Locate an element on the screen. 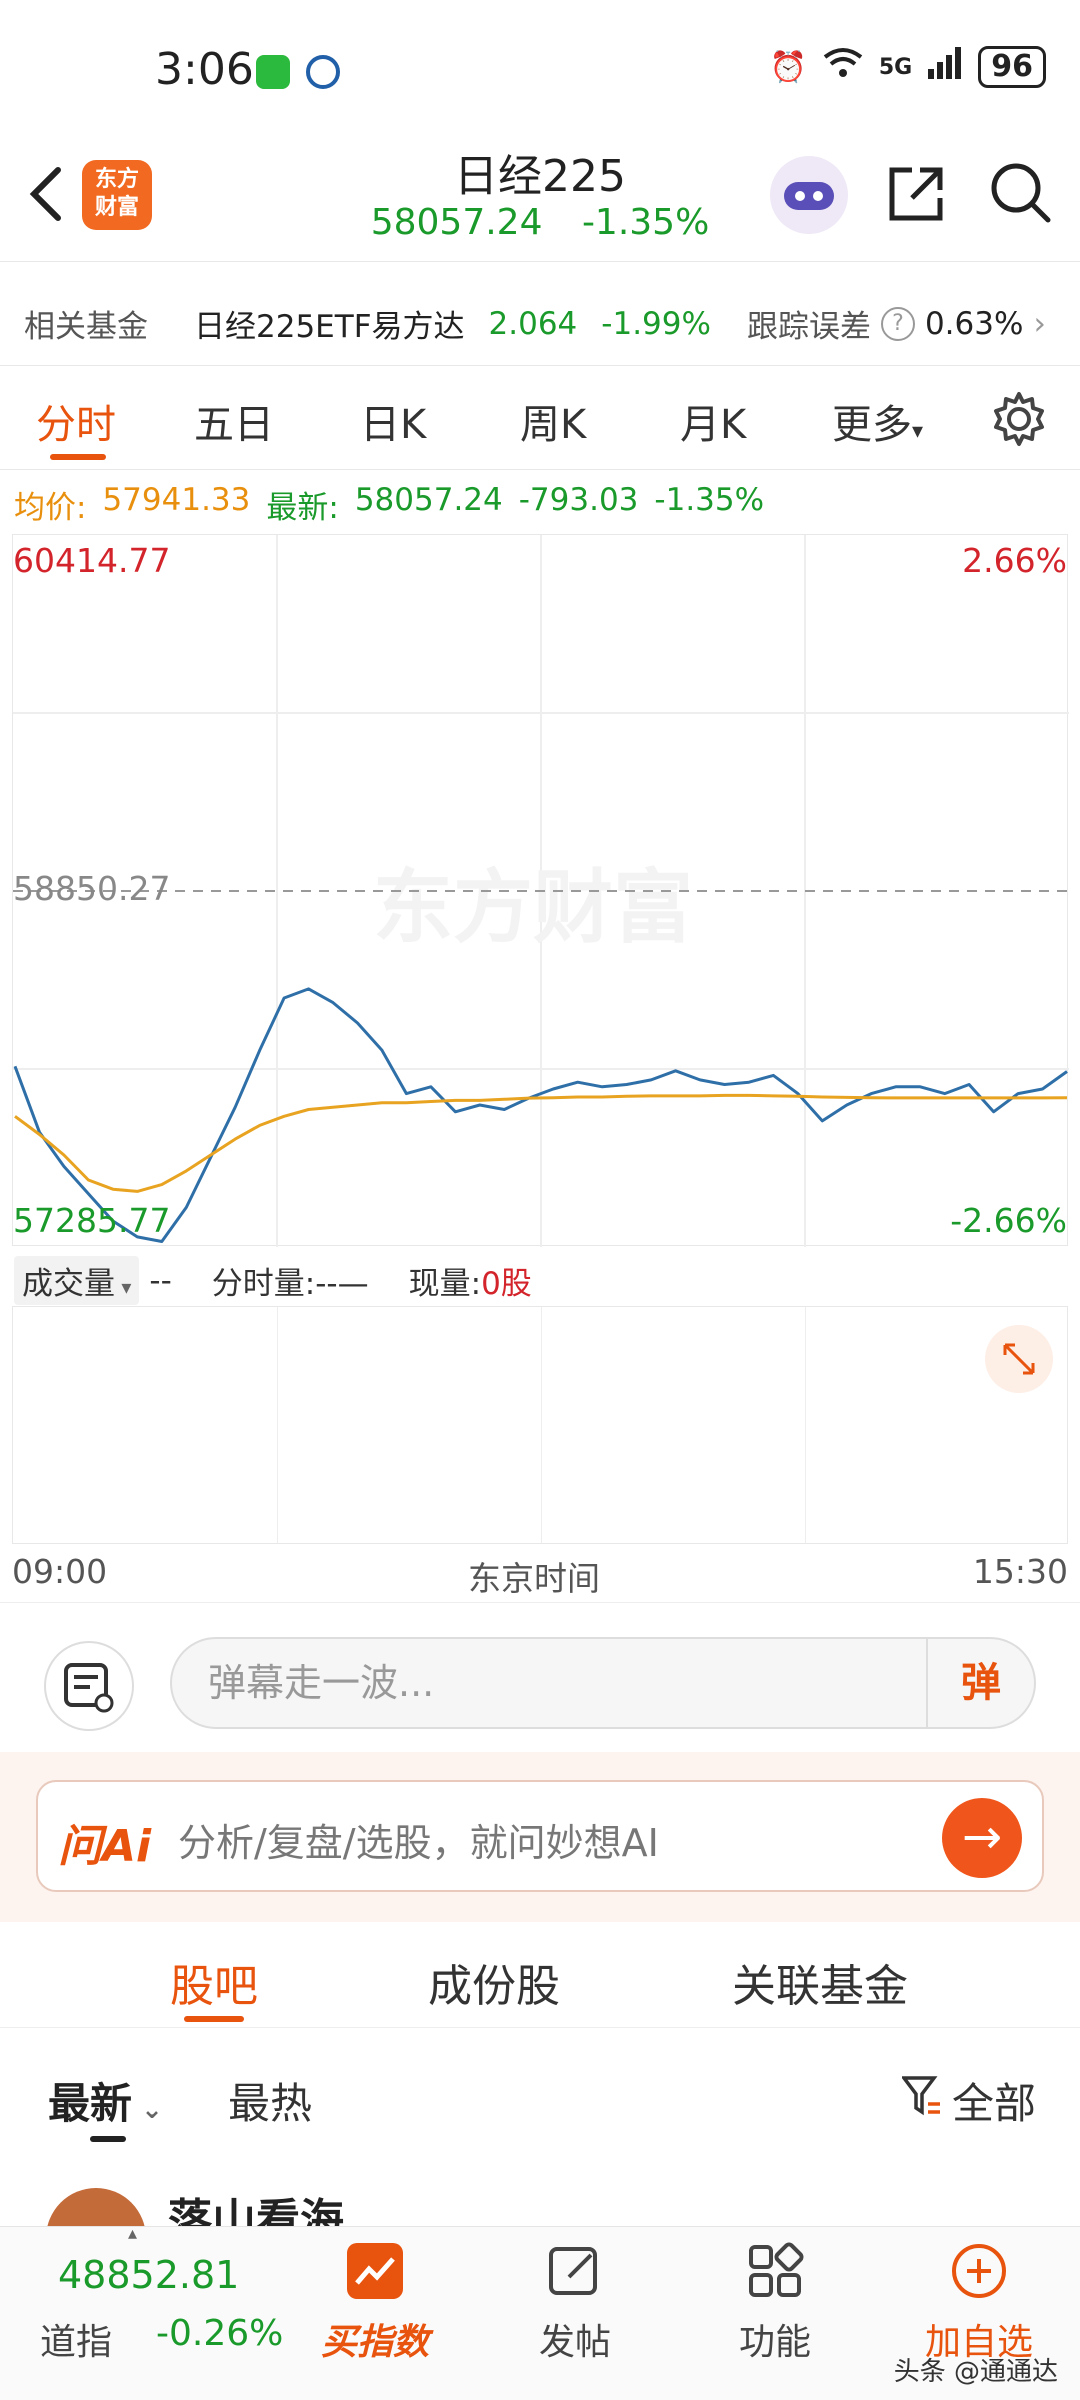  volume-selector: 成交量 ▾ is located at coordinates (77, 1280).